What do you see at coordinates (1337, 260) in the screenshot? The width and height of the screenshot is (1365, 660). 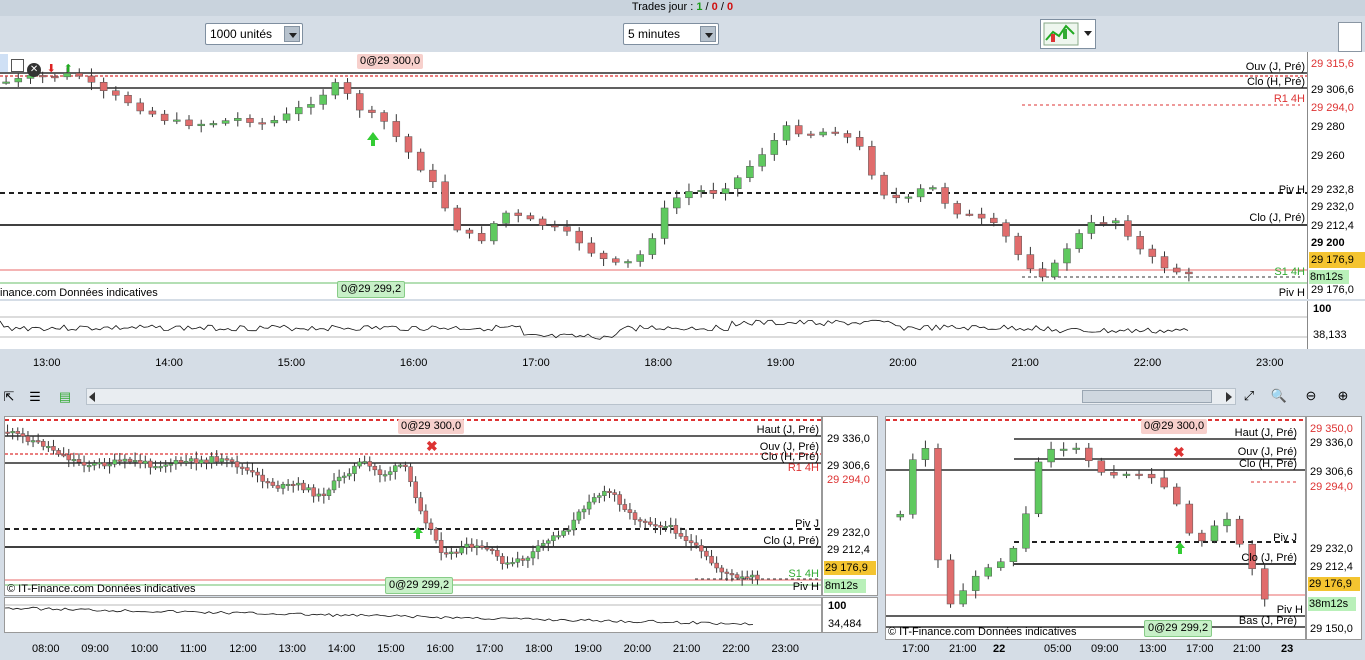 I see `current-price-label: 29 176,9` at bounding box center [1337, 260].